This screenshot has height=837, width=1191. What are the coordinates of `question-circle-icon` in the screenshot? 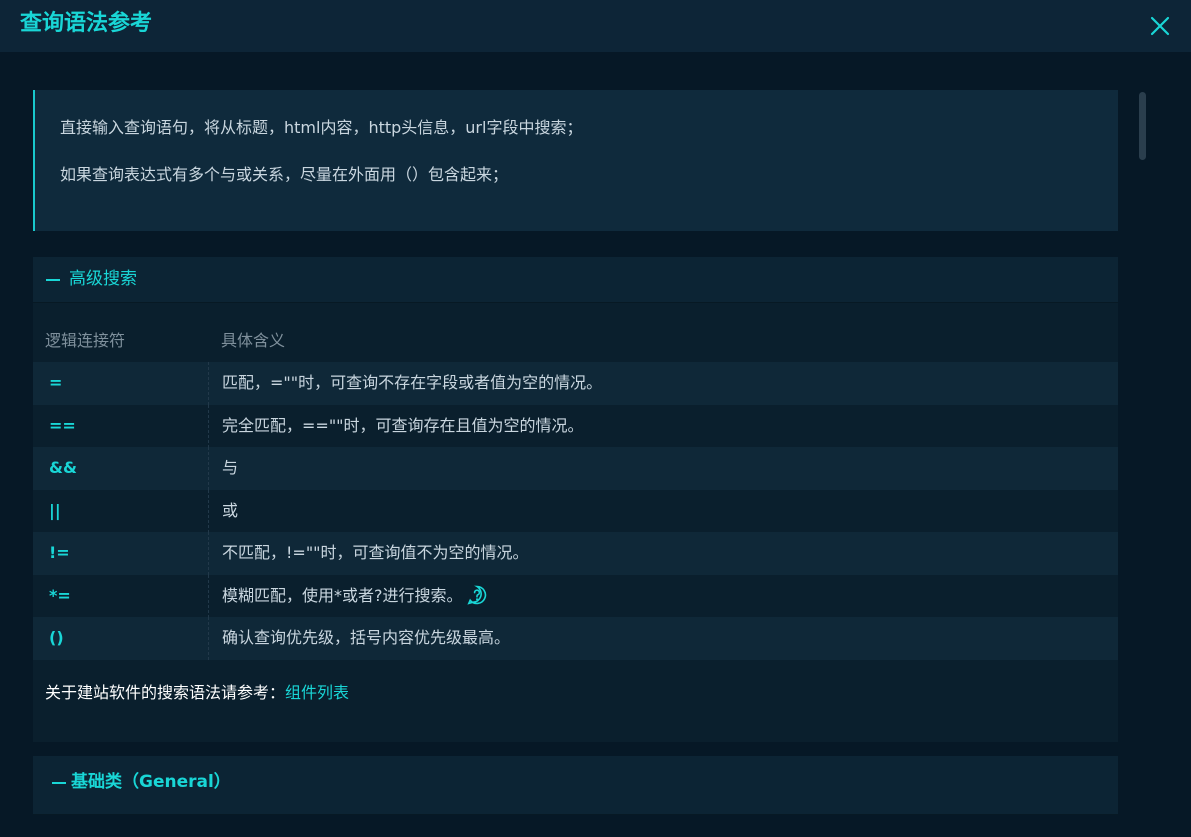 It's located at (476, 595).